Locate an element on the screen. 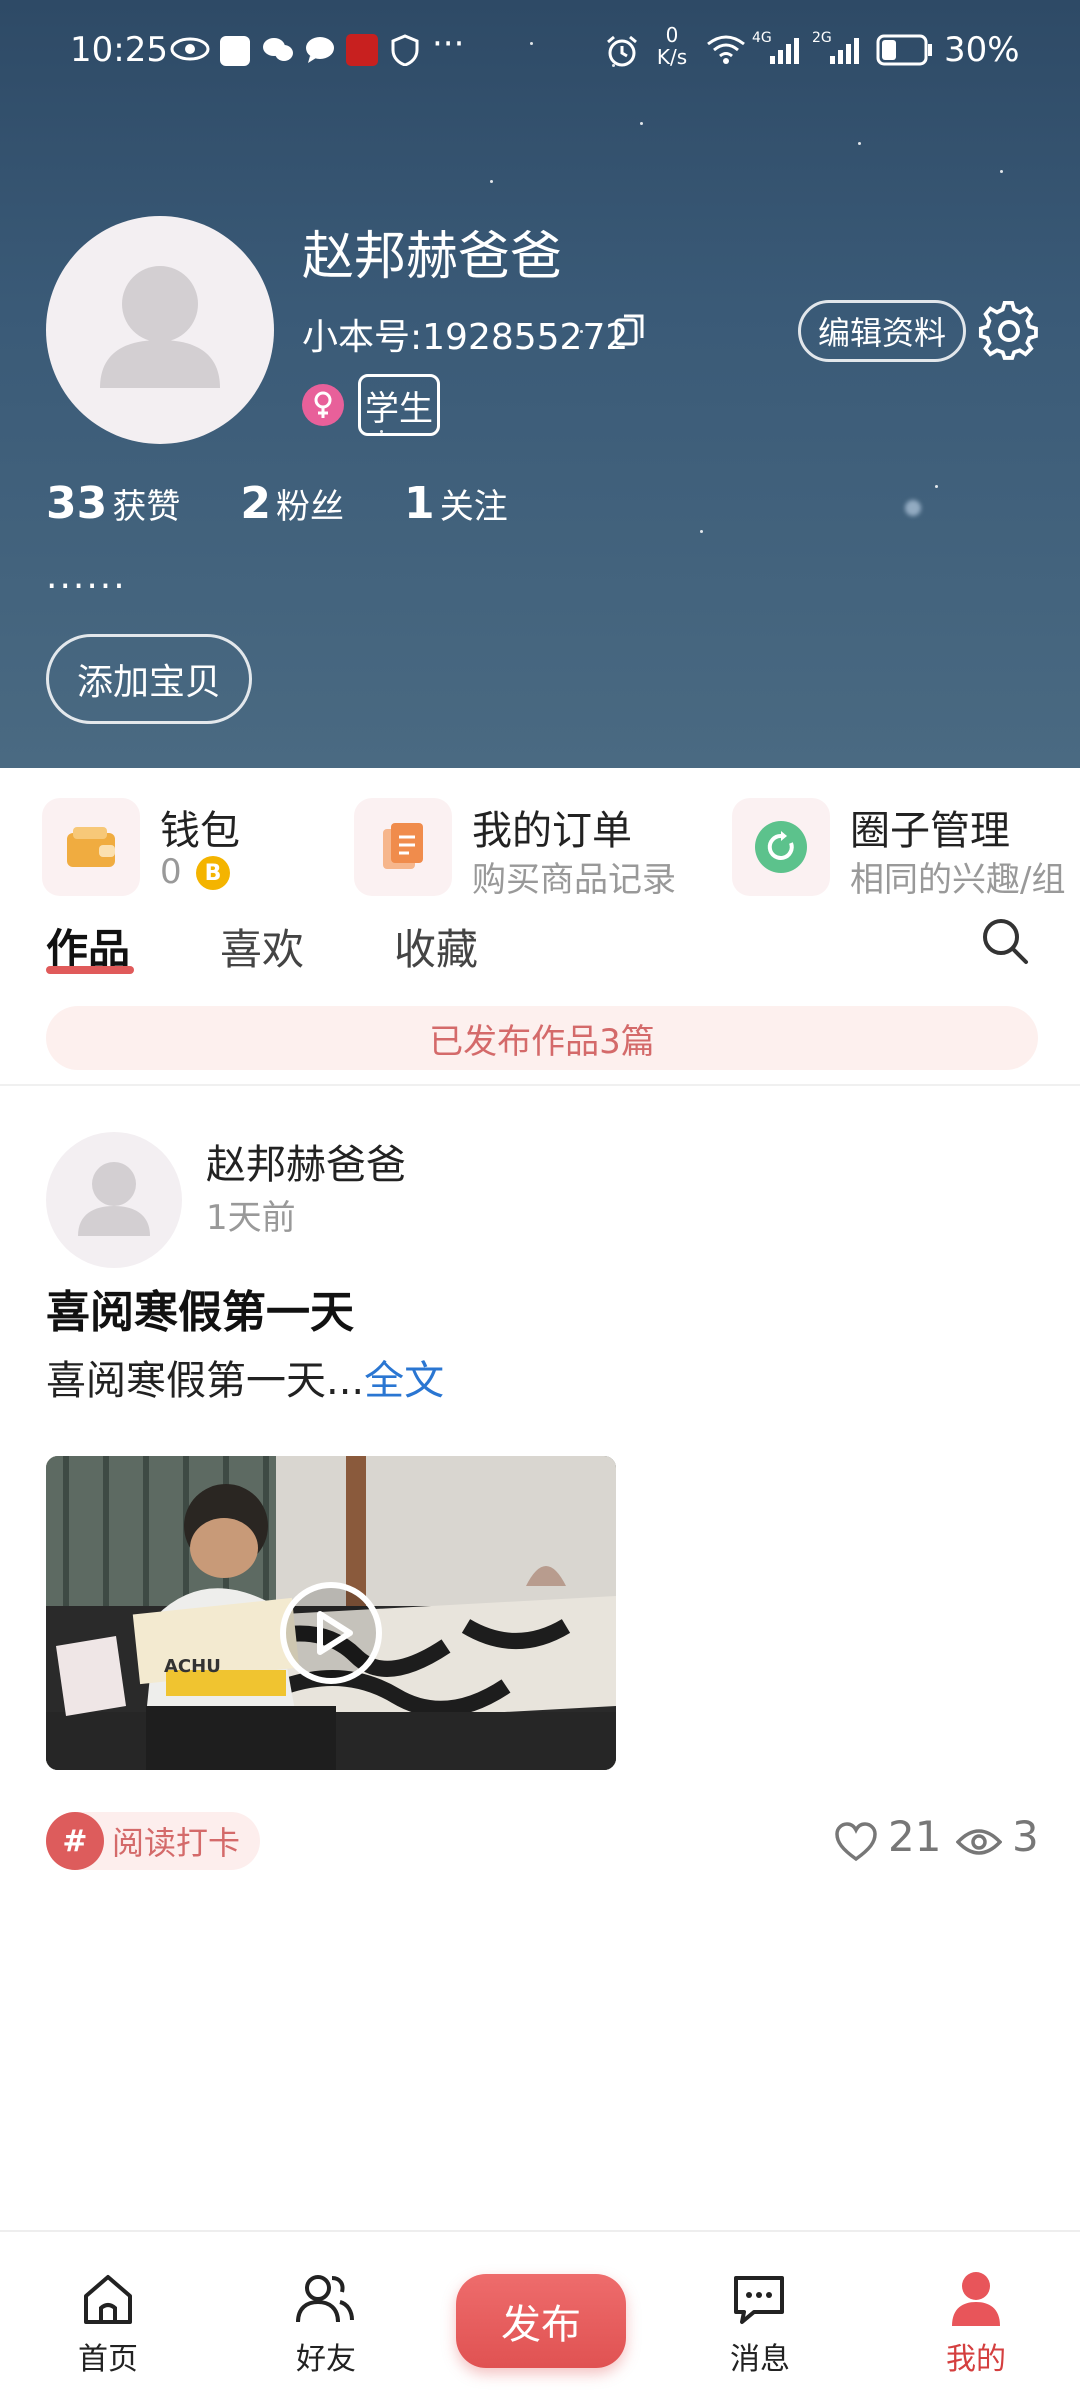 The image size is (1080, 2402). signal-icon is located at coordinates (784, 51).